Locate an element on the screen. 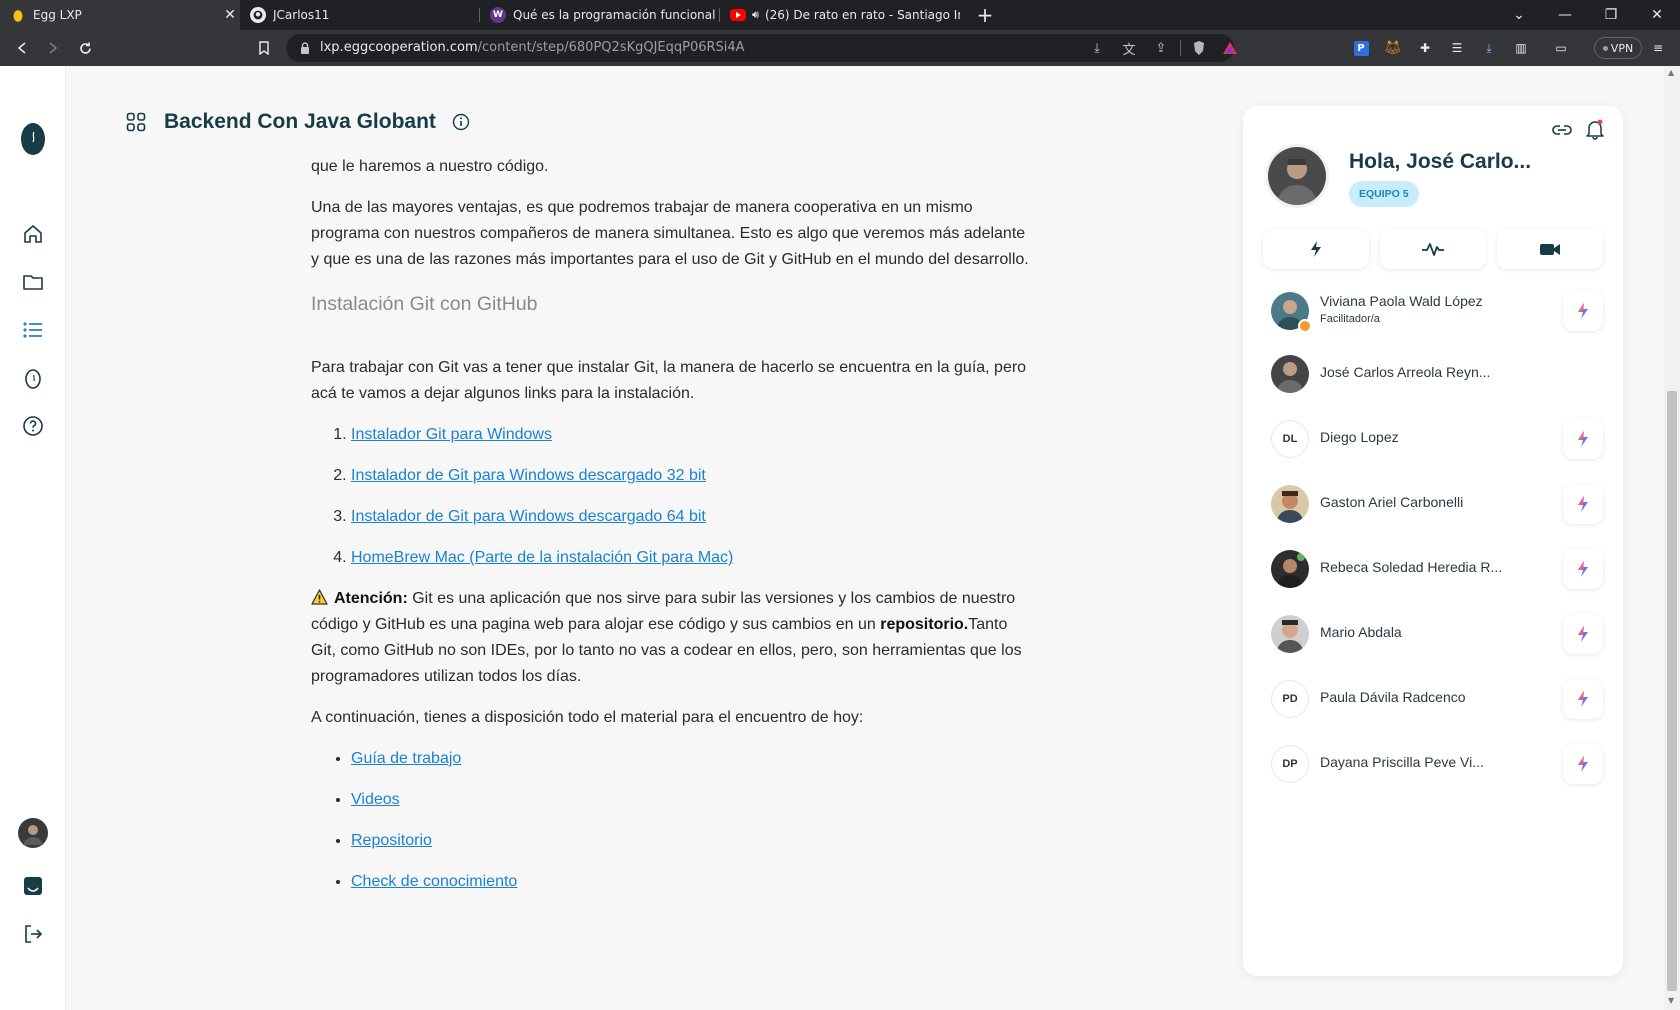 The image size is (1680, 1010). user-avatar is located at coordinates (33, 833).